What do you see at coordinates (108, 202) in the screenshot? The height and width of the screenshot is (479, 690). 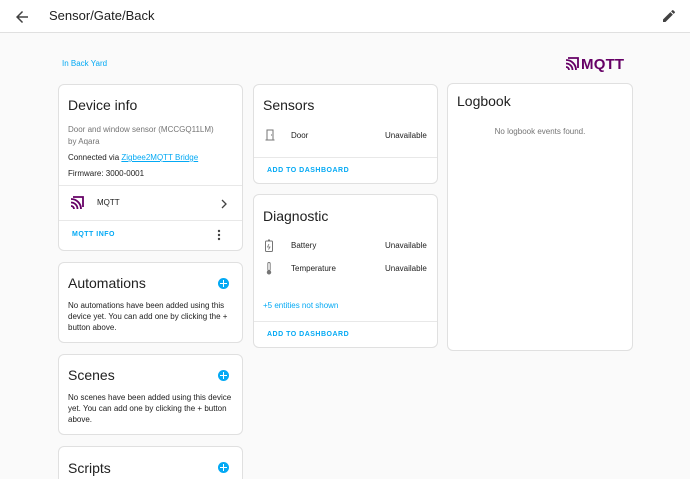 I see `integration-label: MQTT` at bounding box center [108, 202].